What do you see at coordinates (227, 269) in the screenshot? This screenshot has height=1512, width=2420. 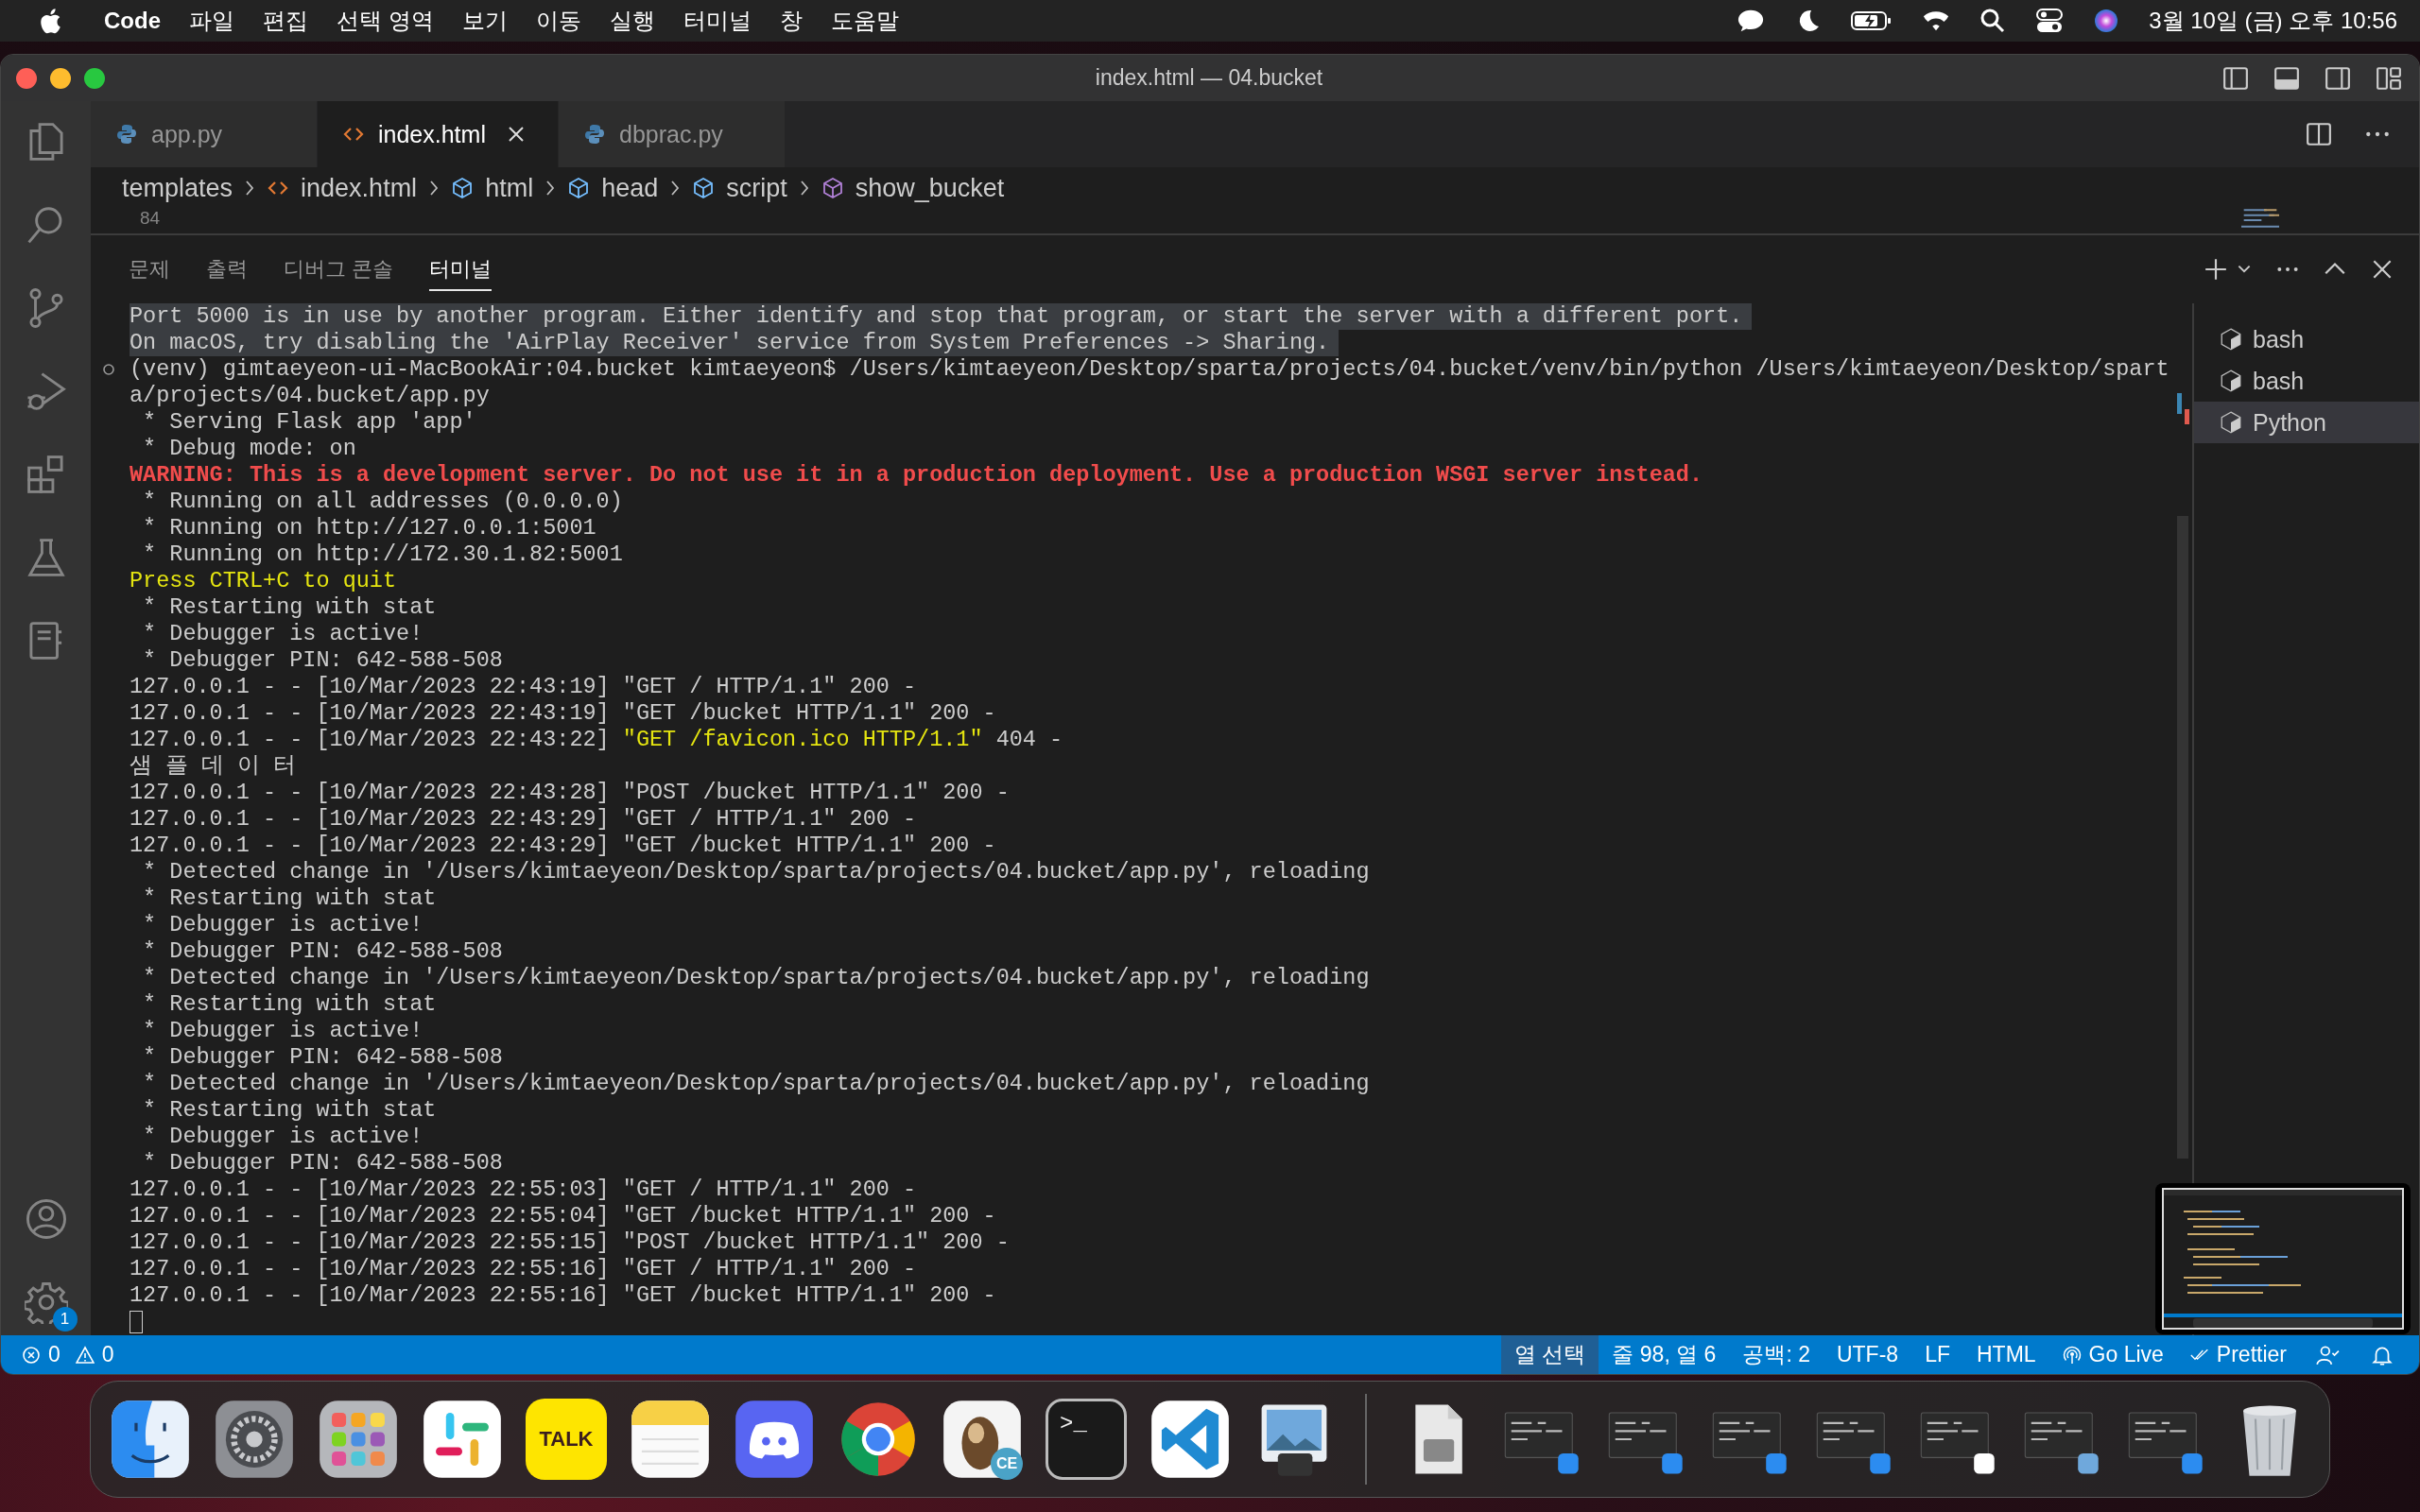 I see `panel-tab: 출력` at bounding box center [227, 269].